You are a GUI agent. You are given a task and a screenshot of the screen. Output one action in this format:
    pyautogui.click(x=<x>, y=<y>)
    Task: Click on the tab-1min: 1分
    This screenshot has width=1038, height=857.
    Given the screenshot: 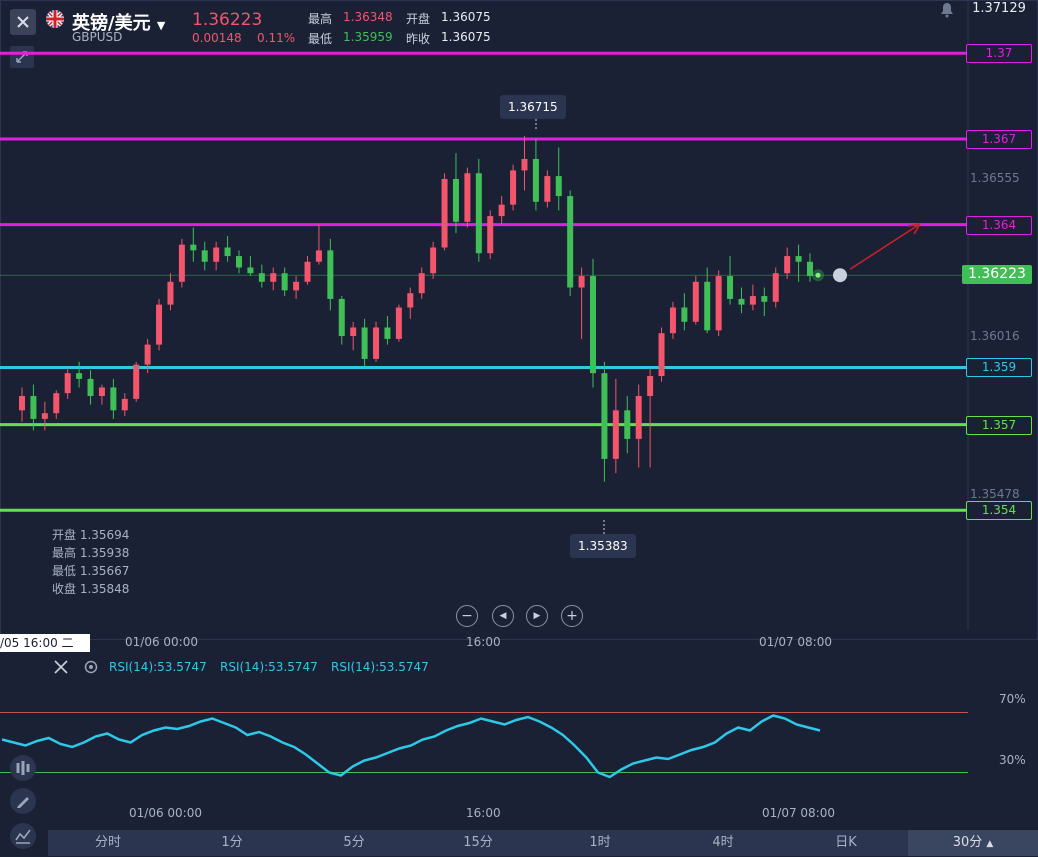 What is the action you would take?
    pyautogui.click(x=232, y=843)
    